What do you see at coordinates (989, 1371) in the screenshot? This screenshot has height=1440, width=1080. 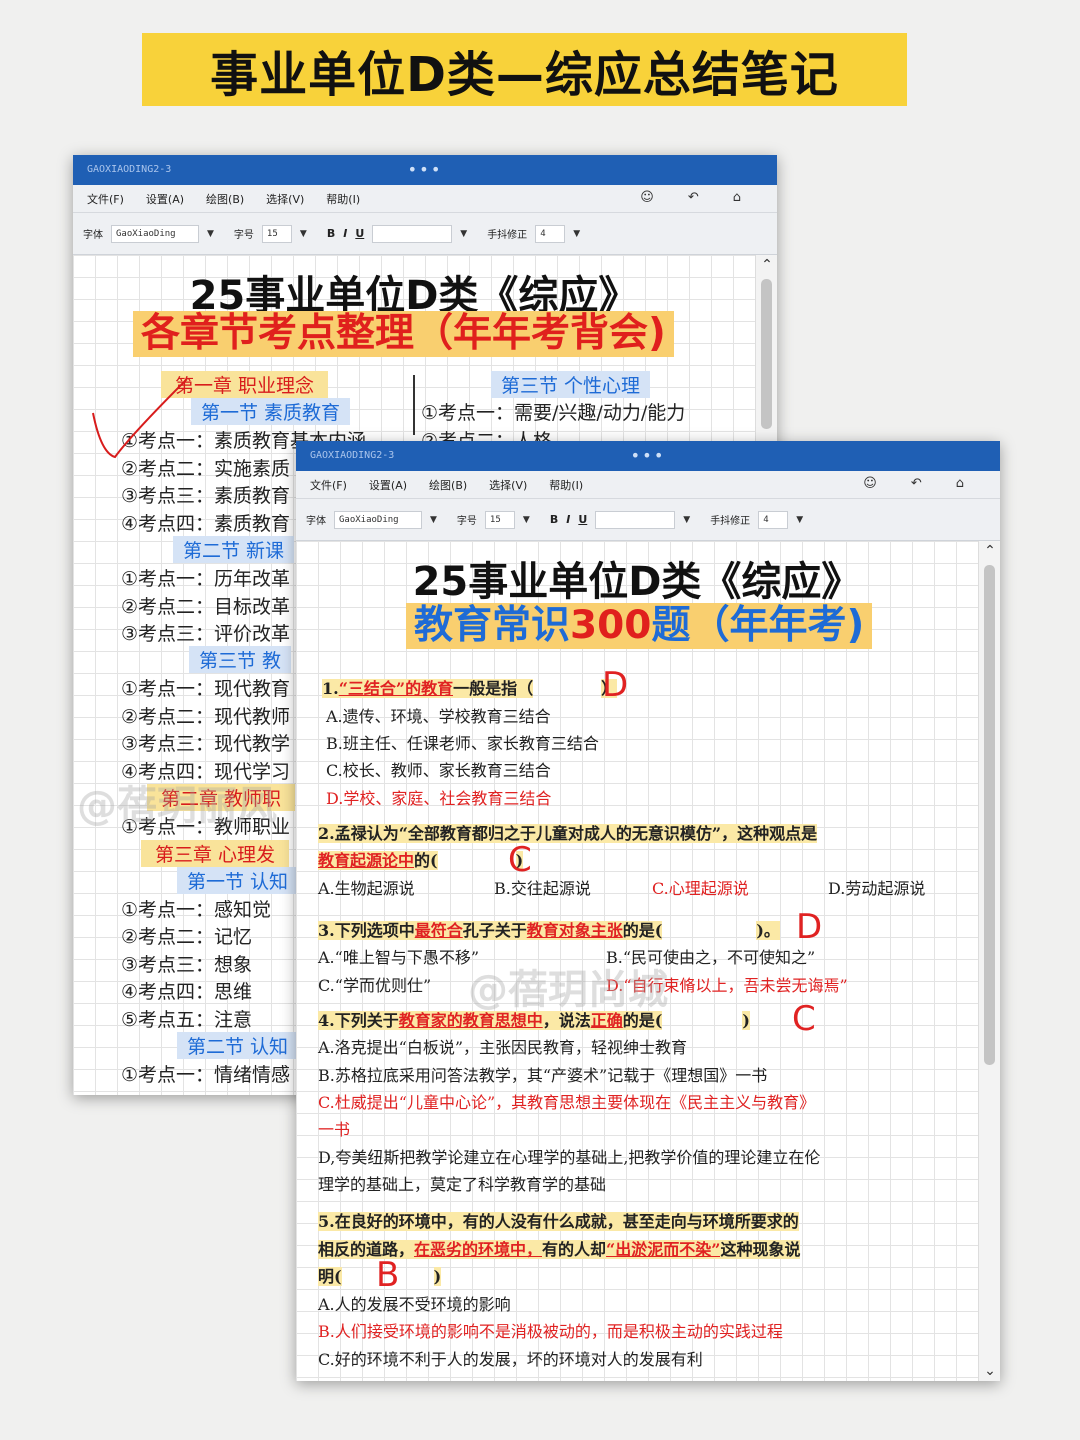 I see `scroll-down-icon: ⌄` at bounding box center [989, 1371].